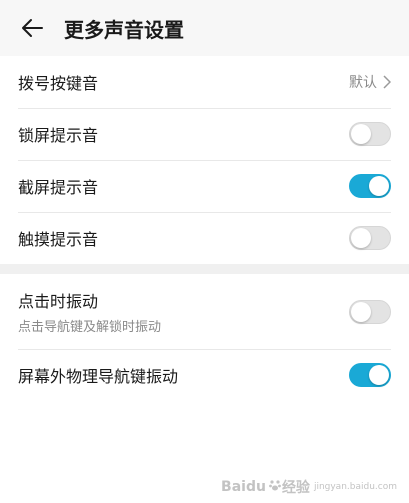 This screenshot has width=409, height=503. I want to click on back-button, so click(32, 28).